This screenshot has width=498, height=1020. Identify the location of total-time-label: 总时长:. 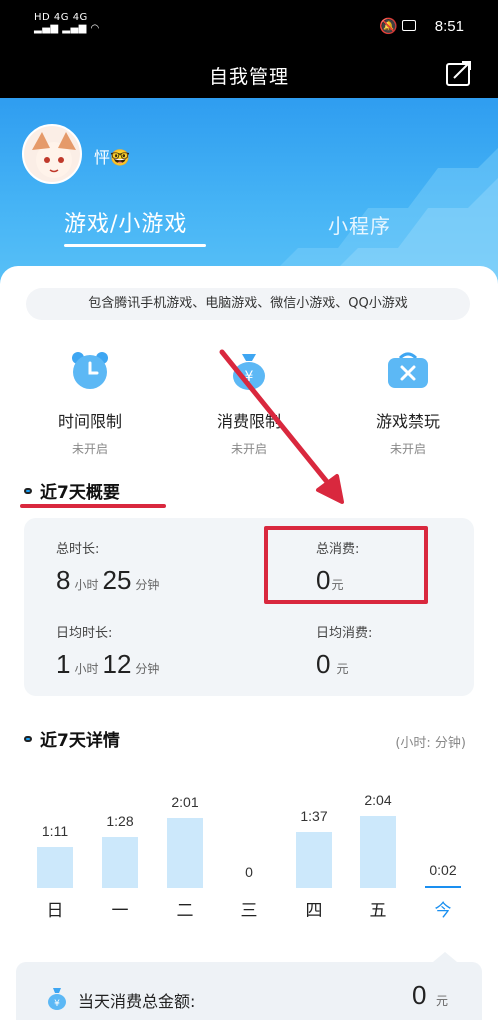
(78, 549).